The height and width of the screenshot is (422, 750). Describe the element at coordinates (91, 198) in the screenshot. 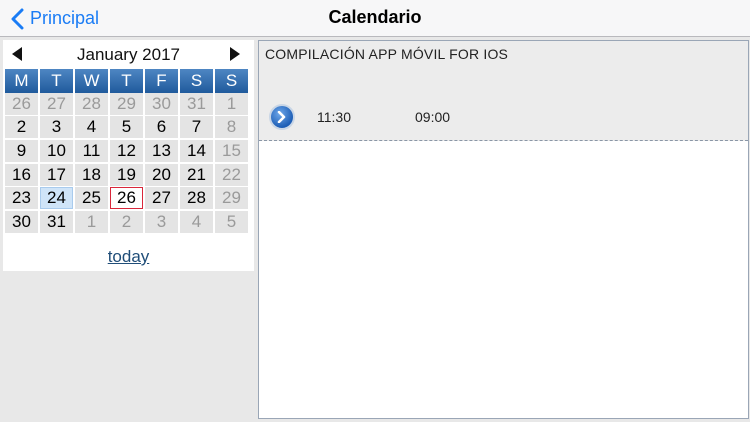

I see `calendar-day: 25` at that location.